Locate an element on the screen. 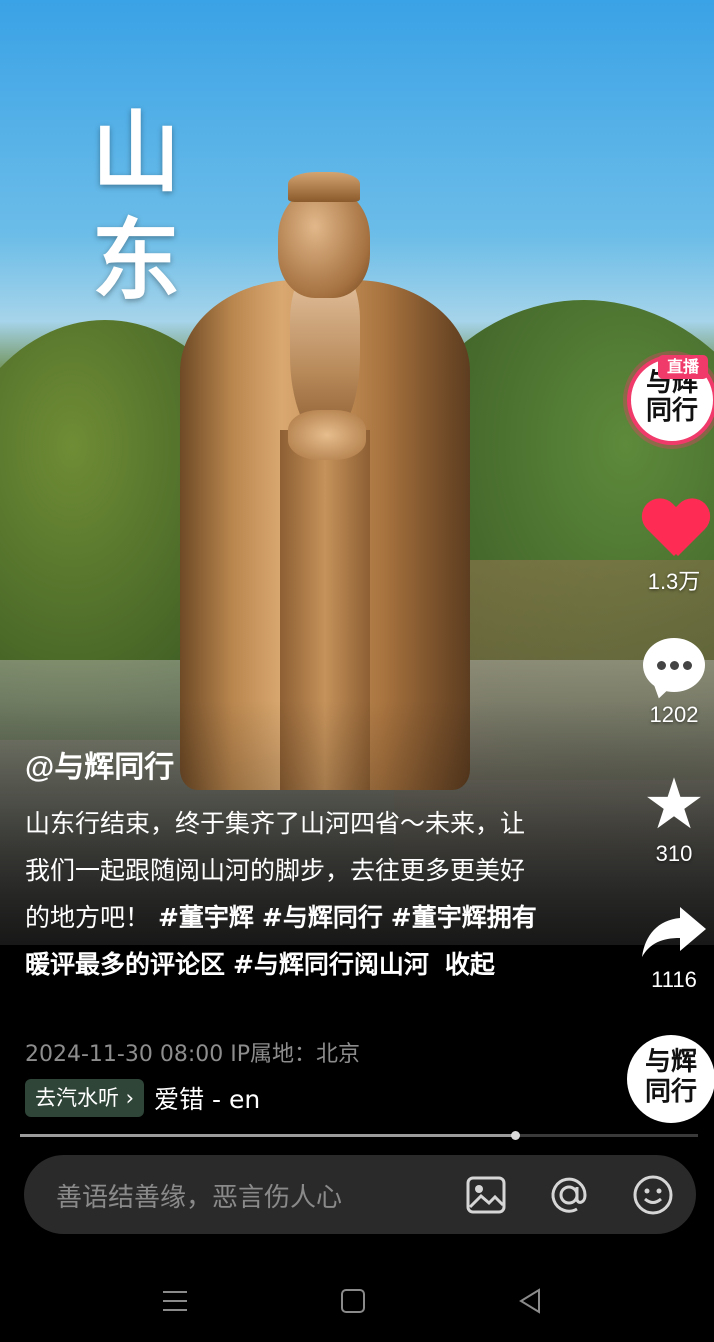  favorite-button: ★ 310 is located at coordinates (664, 815).